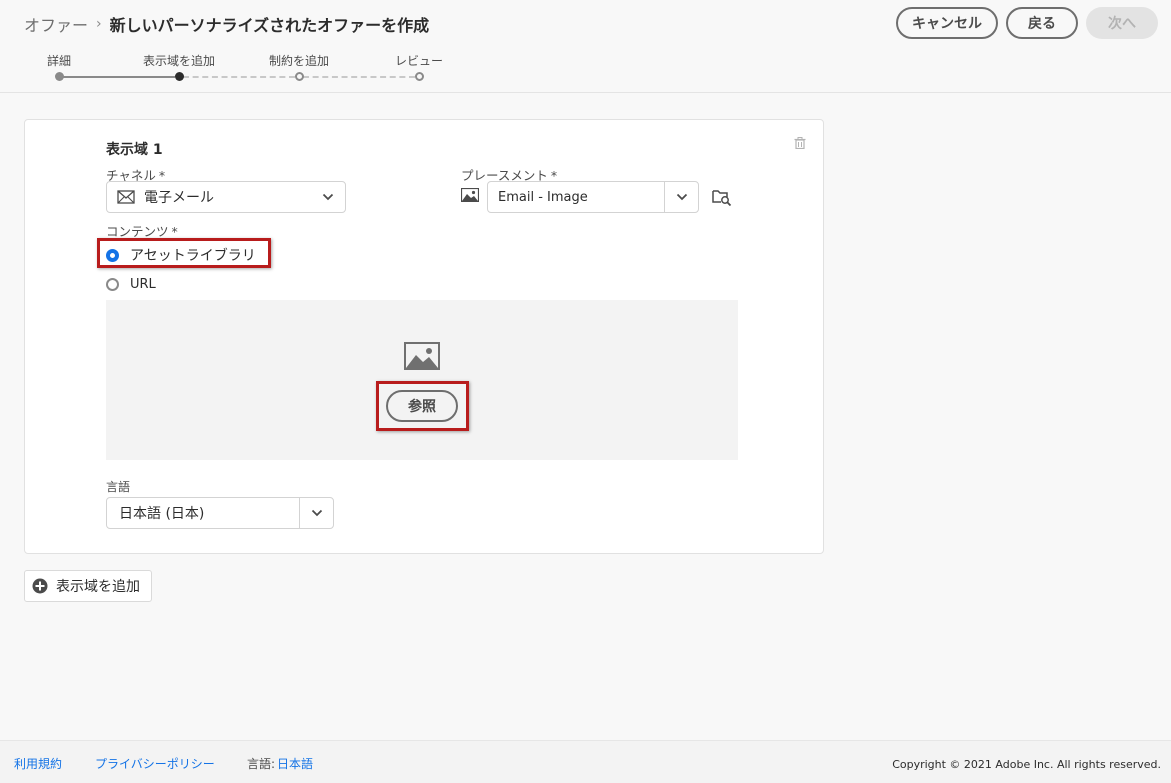  I want to click on step-dot-details, so click(59, 76).